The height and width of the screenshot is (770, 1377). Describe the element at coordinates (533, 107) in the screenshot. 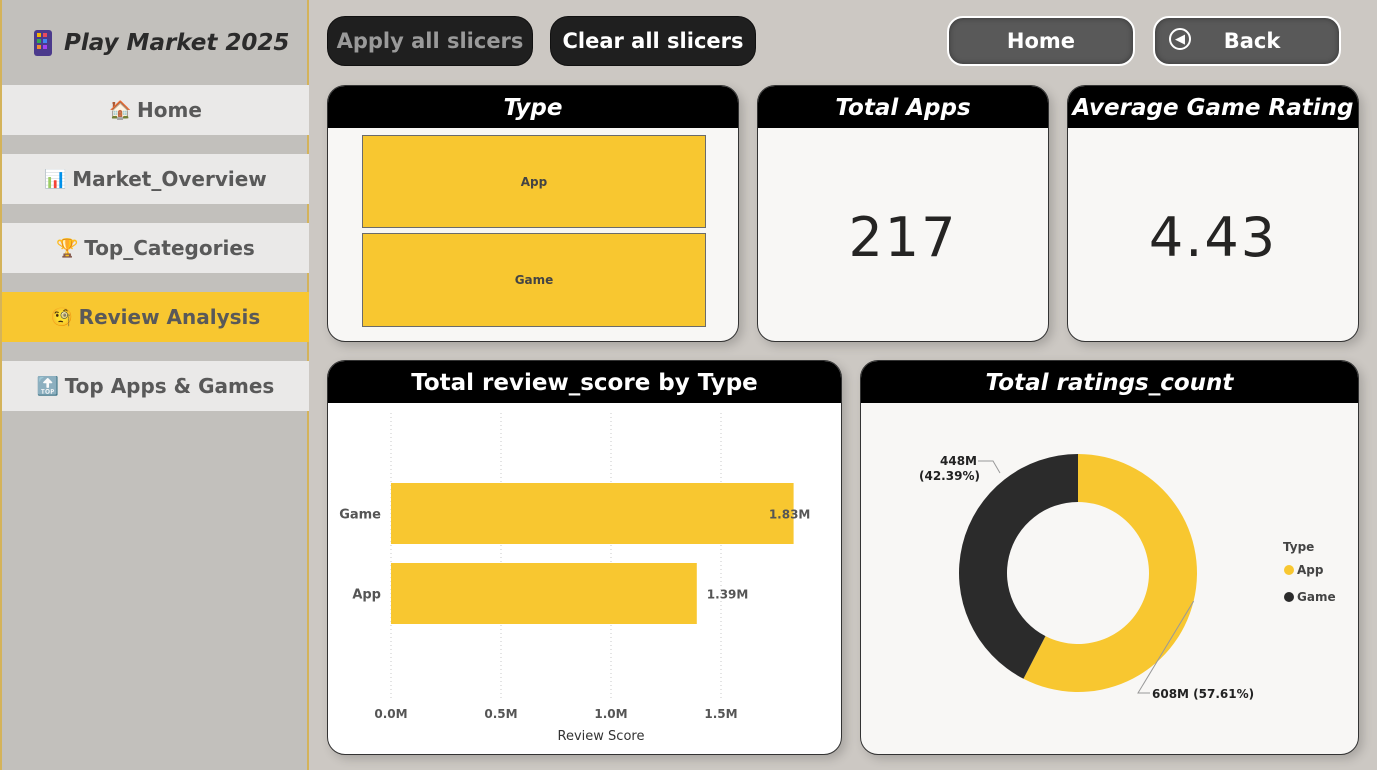

I see `type-slicer-title: Type` at that location.